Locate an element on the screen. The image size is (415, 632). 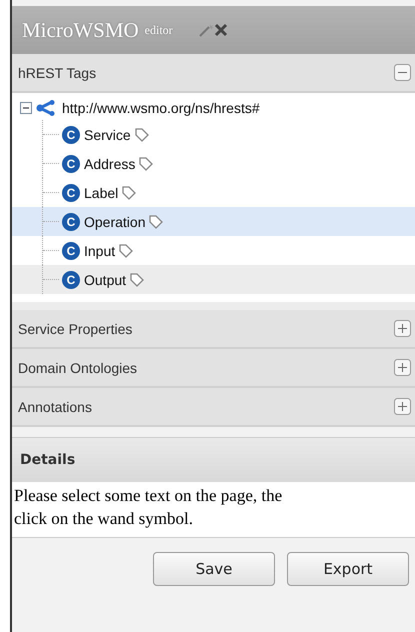
tree-item-label: Address is located at coordinates (110, 164).